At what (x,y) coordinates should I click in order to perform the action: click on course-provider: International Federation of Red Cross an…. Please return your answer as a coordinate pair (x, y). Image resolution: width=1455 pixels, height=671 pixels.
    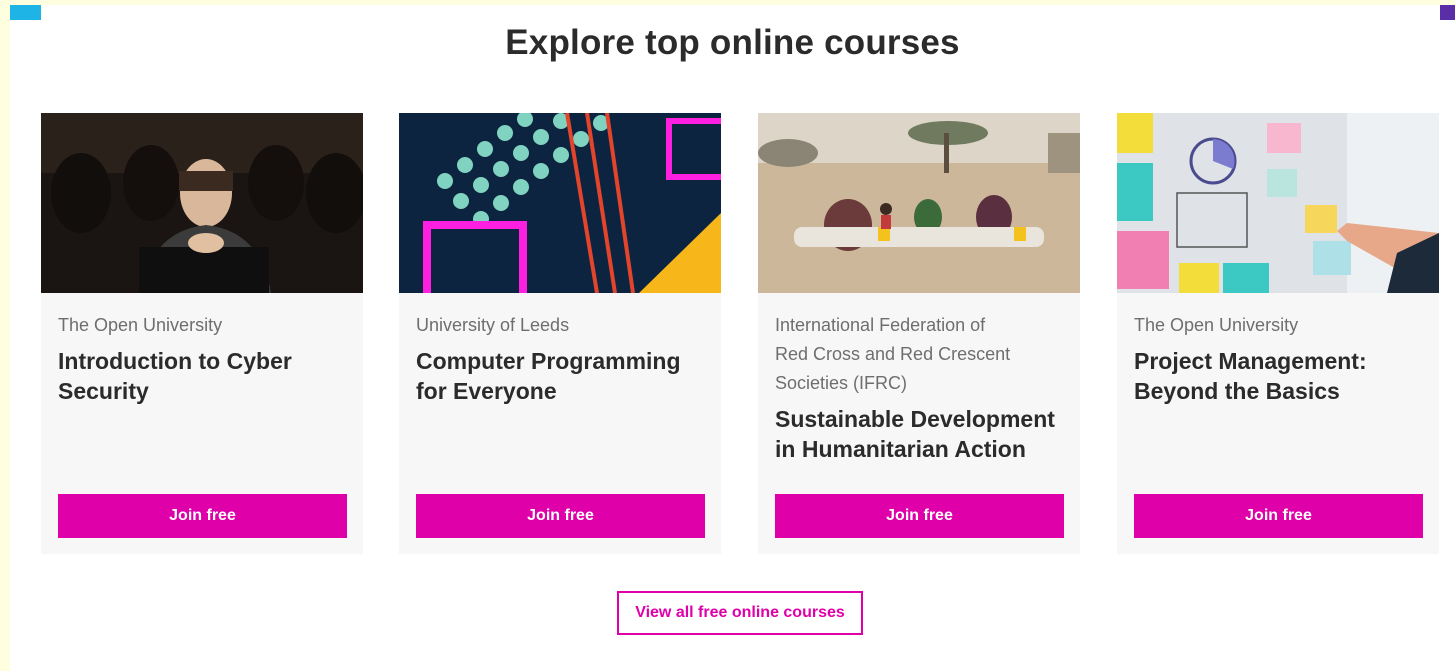
    Looking at the image, I should click on (893, 354).